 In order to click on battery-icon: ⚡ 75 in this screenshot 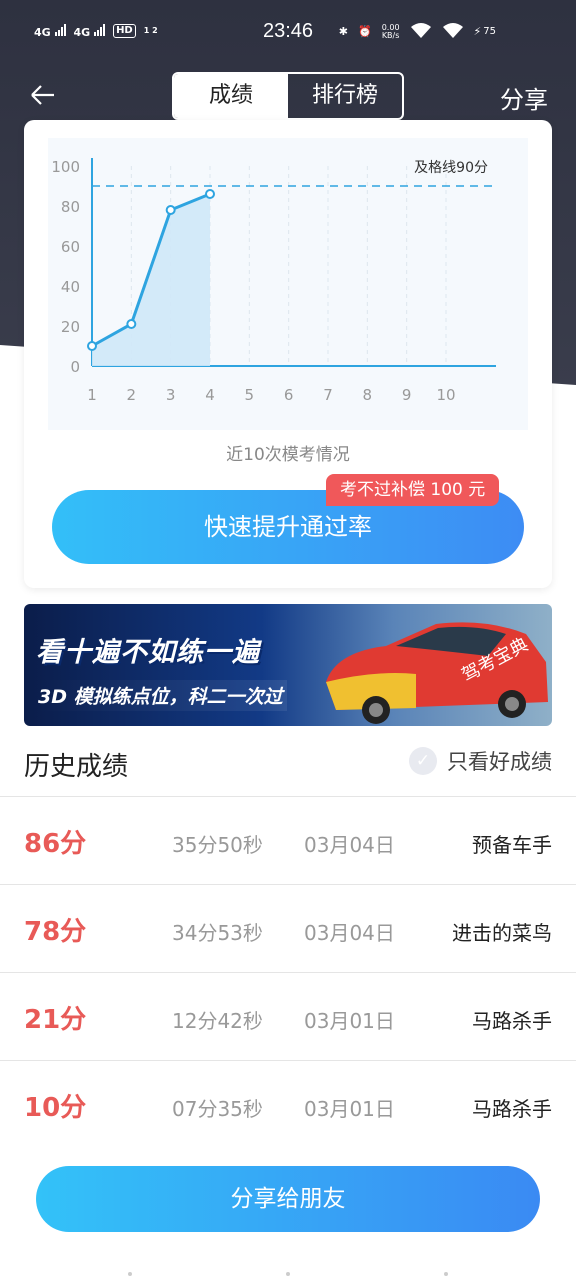, I will do `click(485, 31)`.